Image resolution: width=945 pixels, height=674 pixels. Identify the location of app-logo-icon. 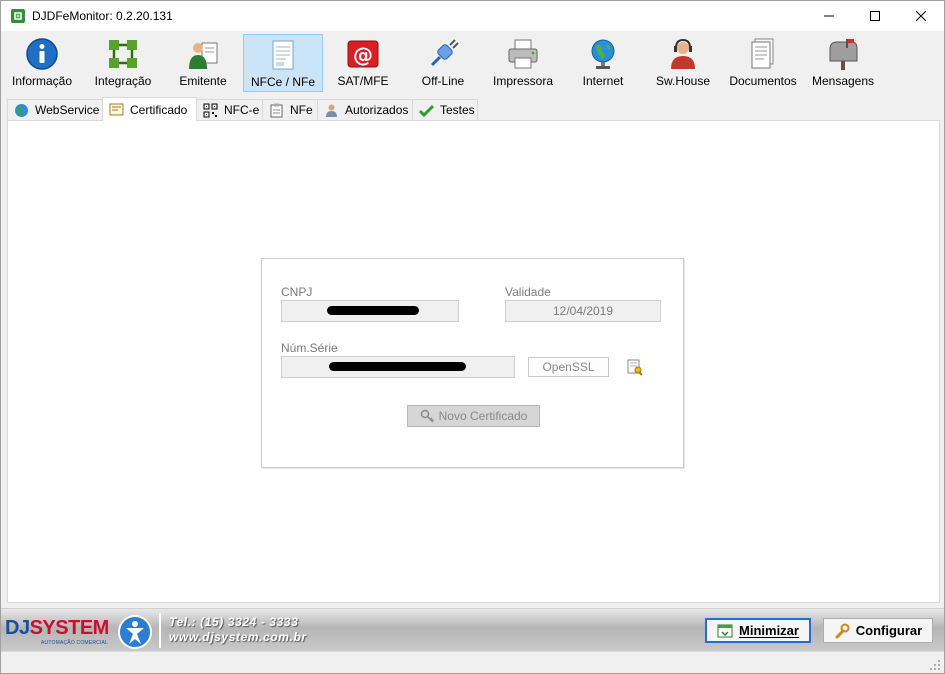
(18, 16).